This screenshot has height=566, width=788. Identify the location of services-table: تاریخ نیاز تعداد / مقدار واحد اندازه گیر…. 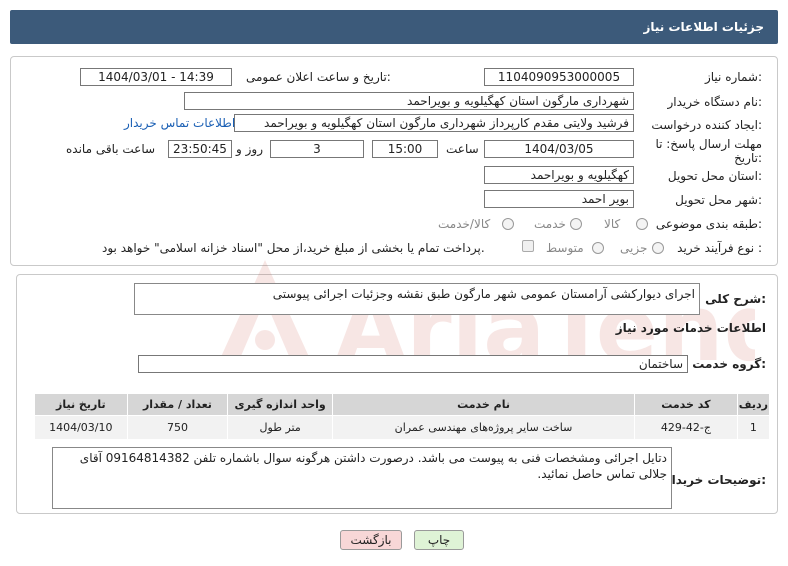
(402, 416).